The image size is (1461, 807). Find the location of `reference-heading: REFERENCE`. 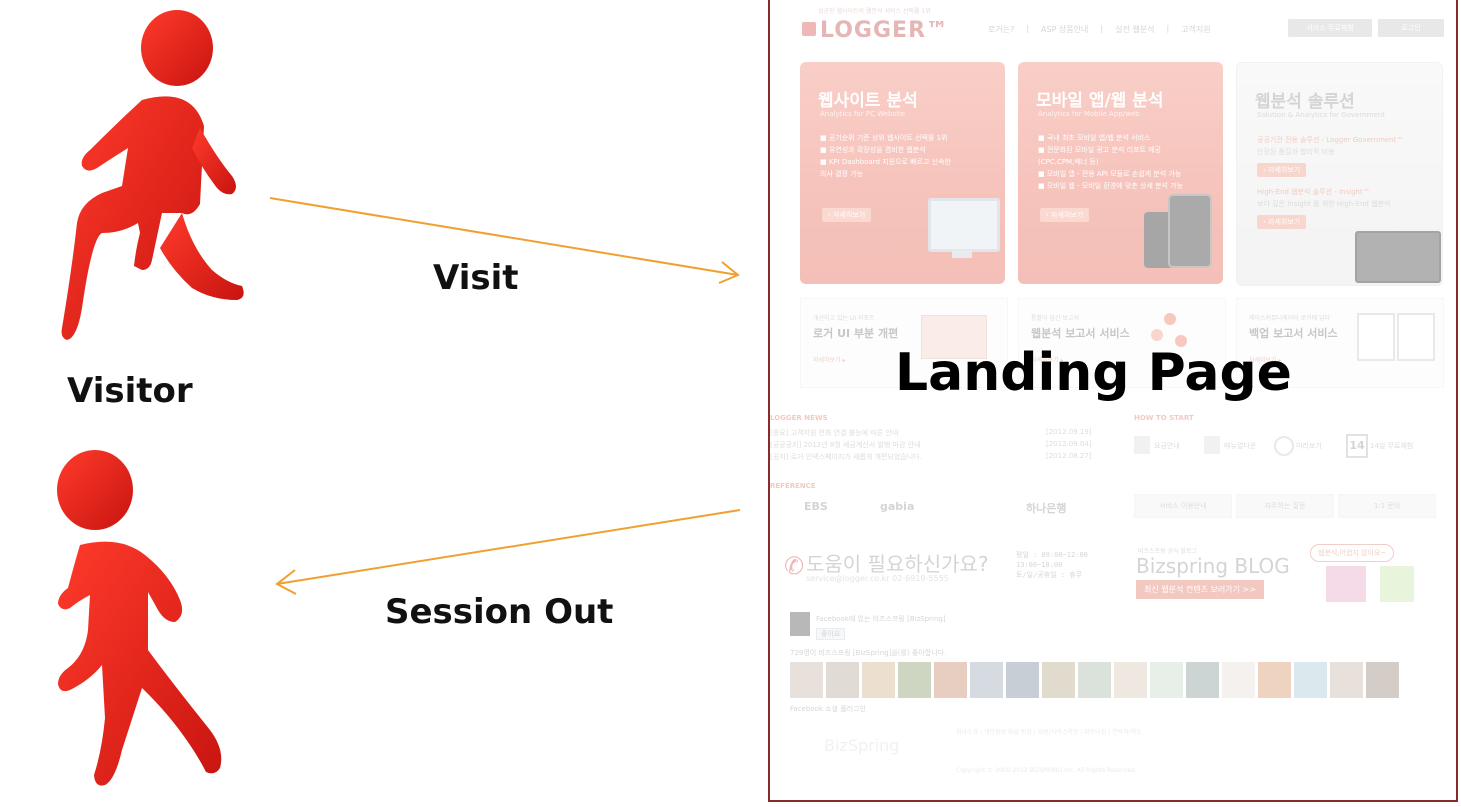

reference-heading: REFERENCE is located at coordinates (793, 486).